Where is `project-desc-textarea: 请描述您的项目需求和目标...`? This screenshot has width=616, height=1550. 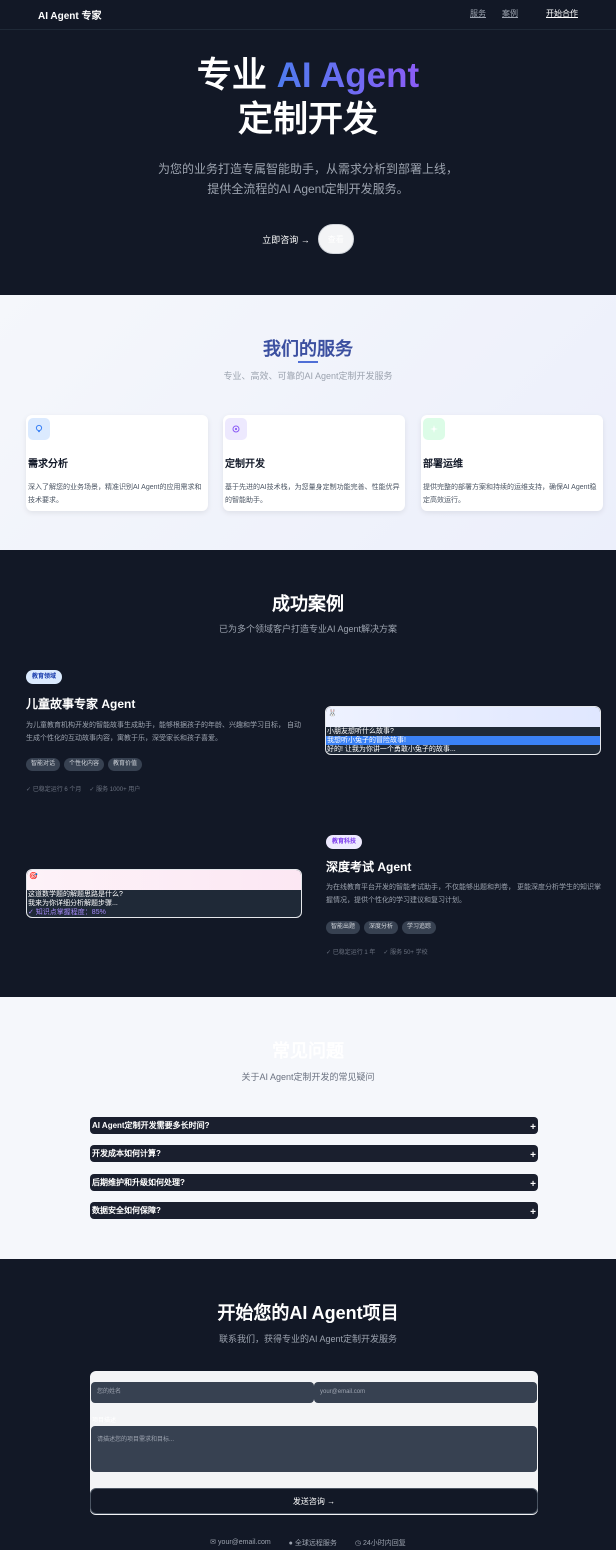 project-desc-textarea: 请描述您的项目需求和目标... is located at coordinates (314, 1449).